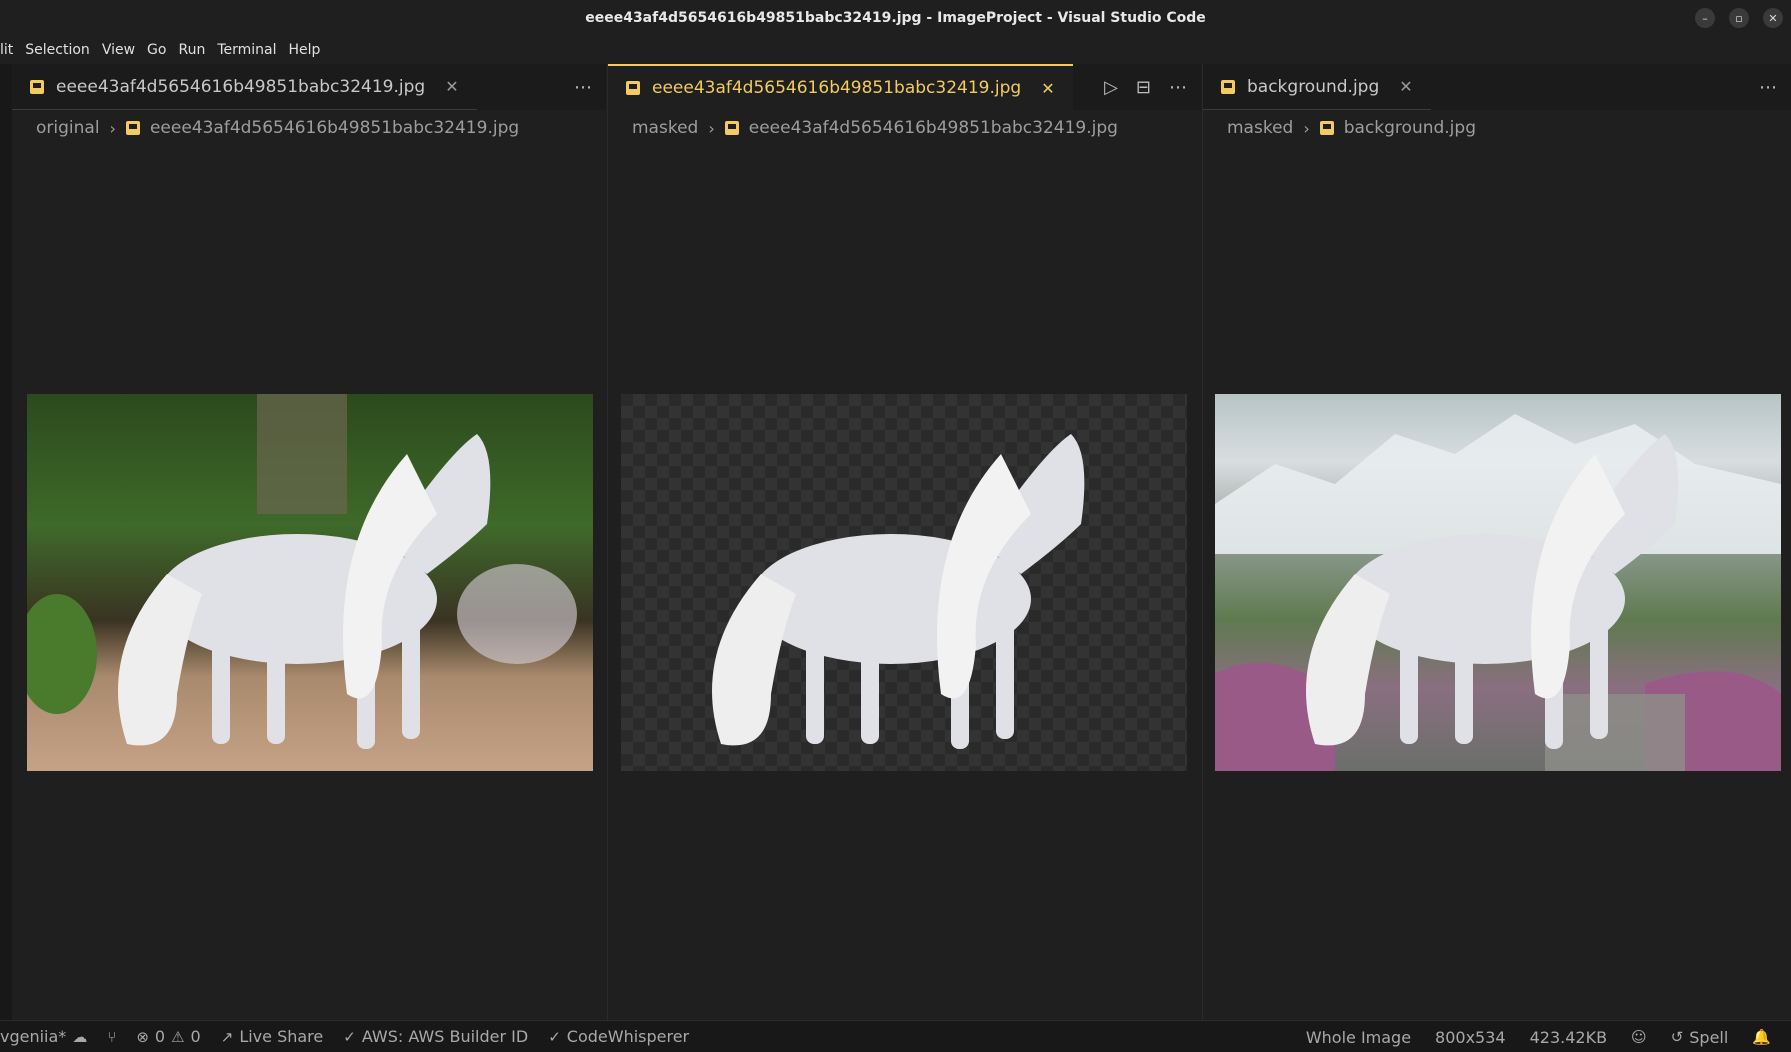 The image size is (1791, 1052). I want to click on tab-label: background.jpg, so click(1313, 86).